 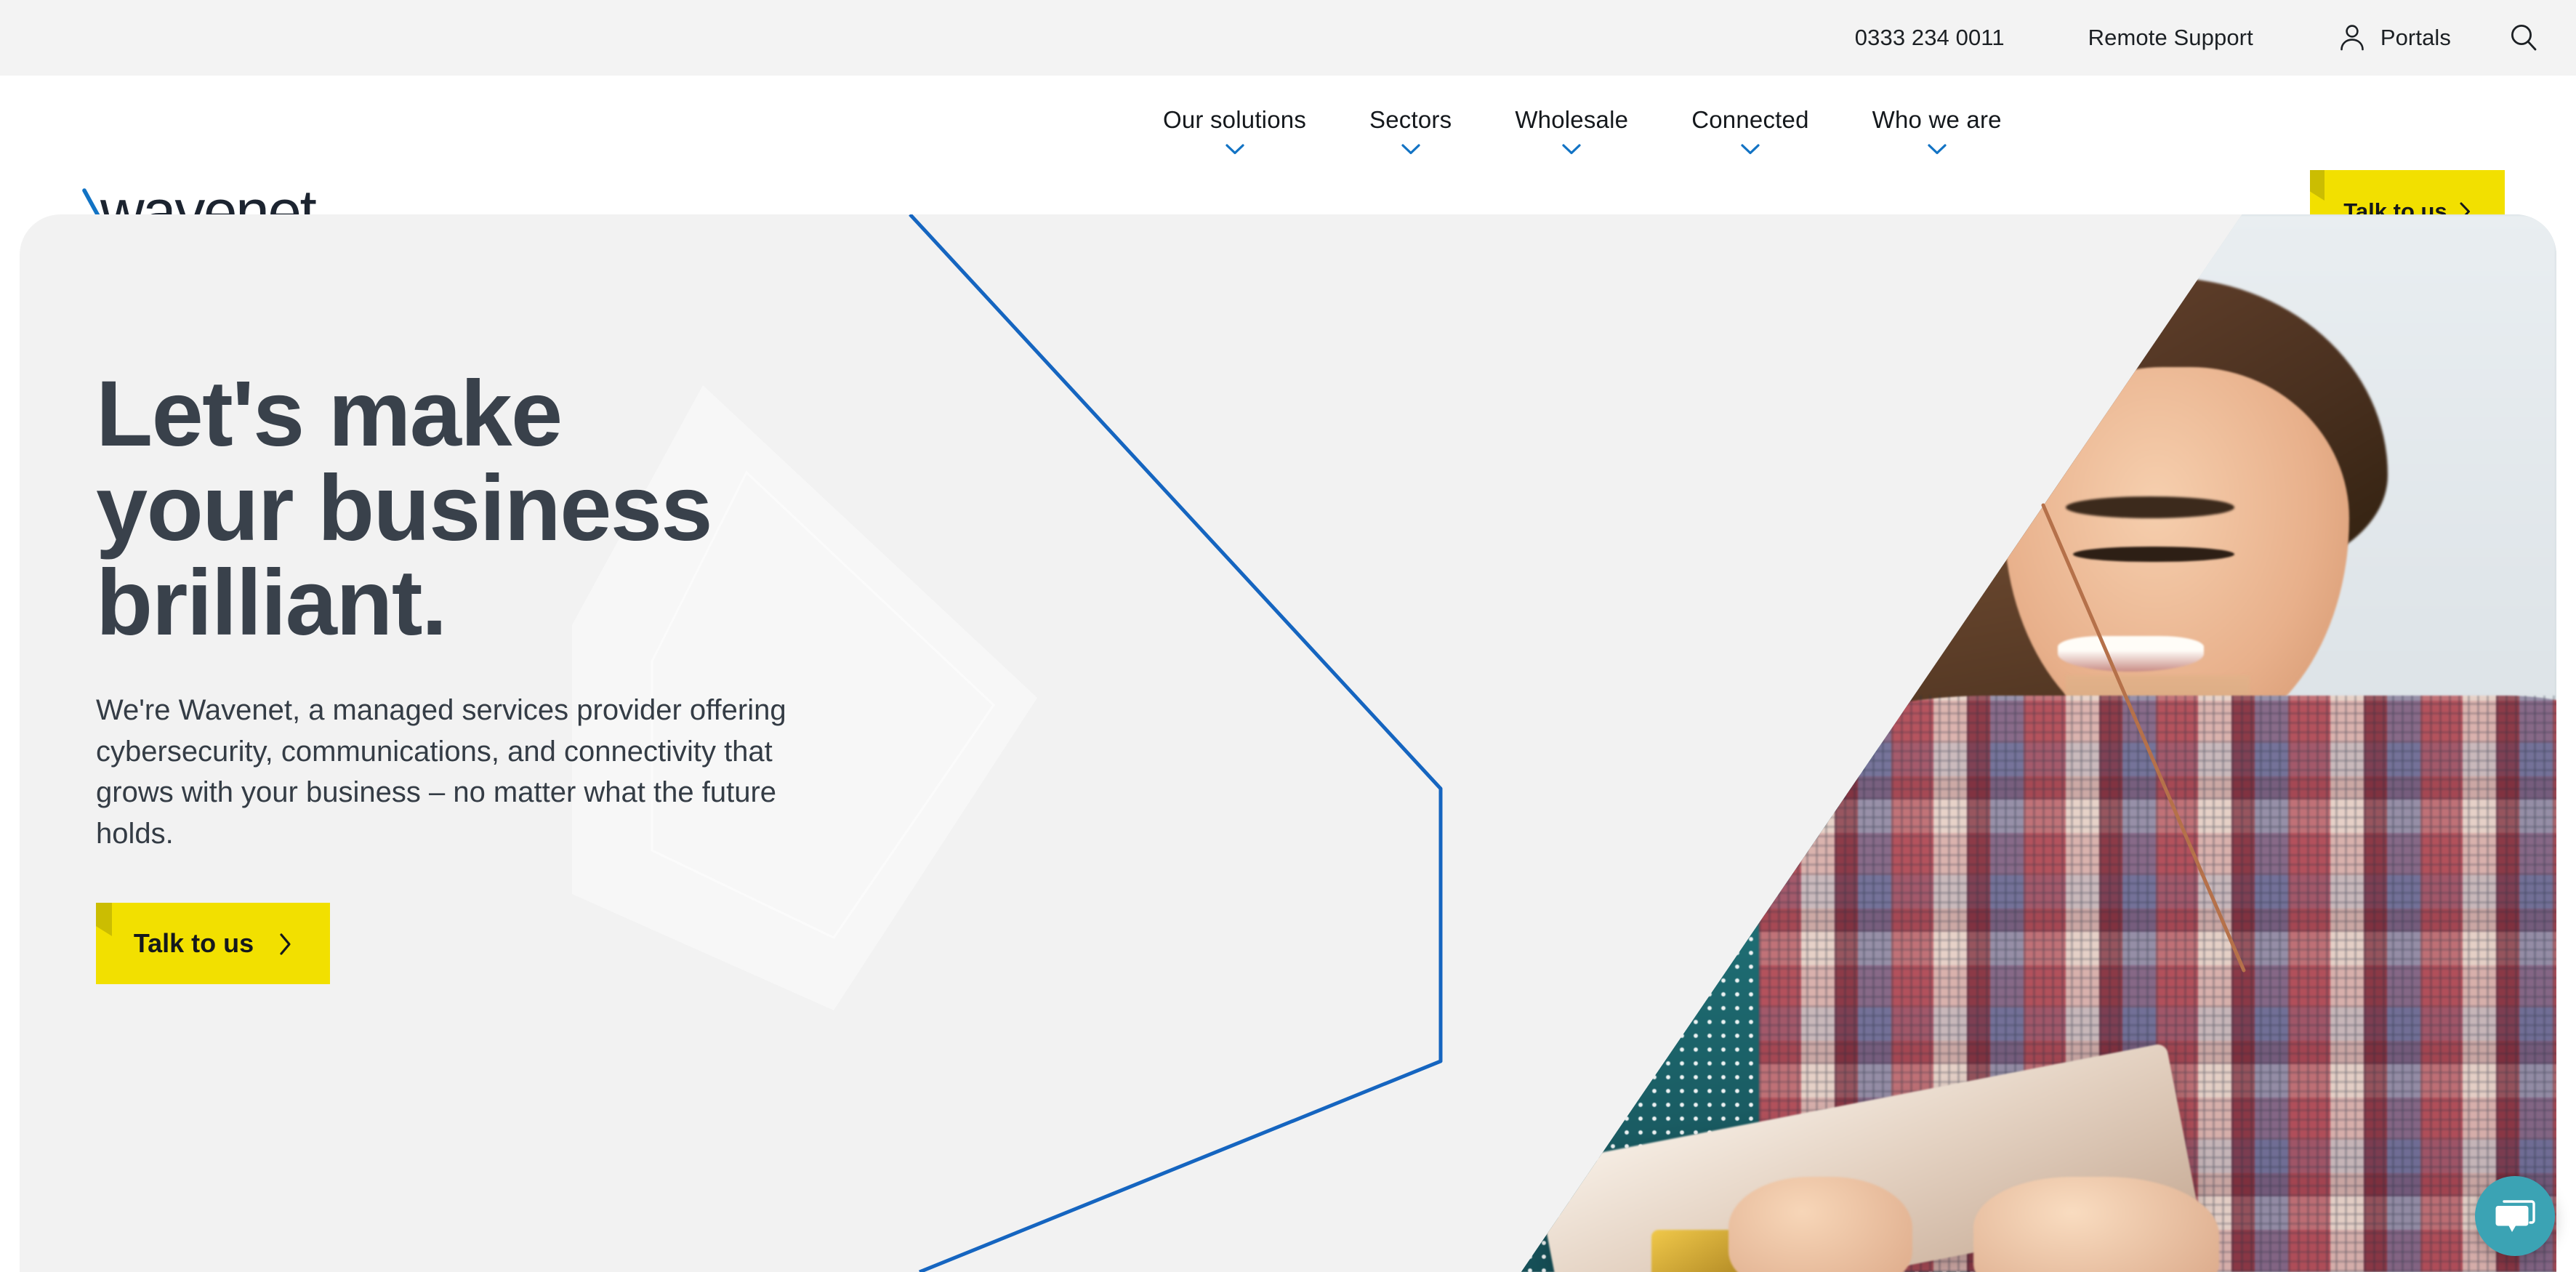 What do you see at coordinates (2131, 653) in the screenshot?
I see `woman-smile` at bounding box center [2131, 653].